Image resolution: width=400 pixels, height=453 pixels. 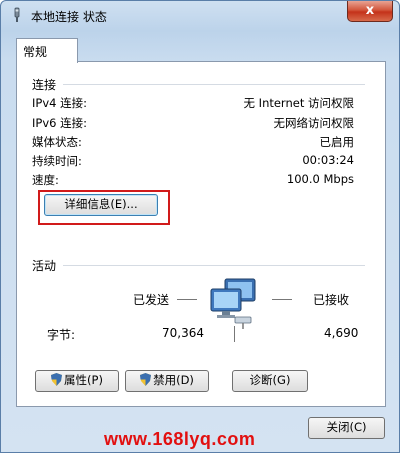 I want to click on speed-value: 100.0 Mbps, so click(x=320, y=179).